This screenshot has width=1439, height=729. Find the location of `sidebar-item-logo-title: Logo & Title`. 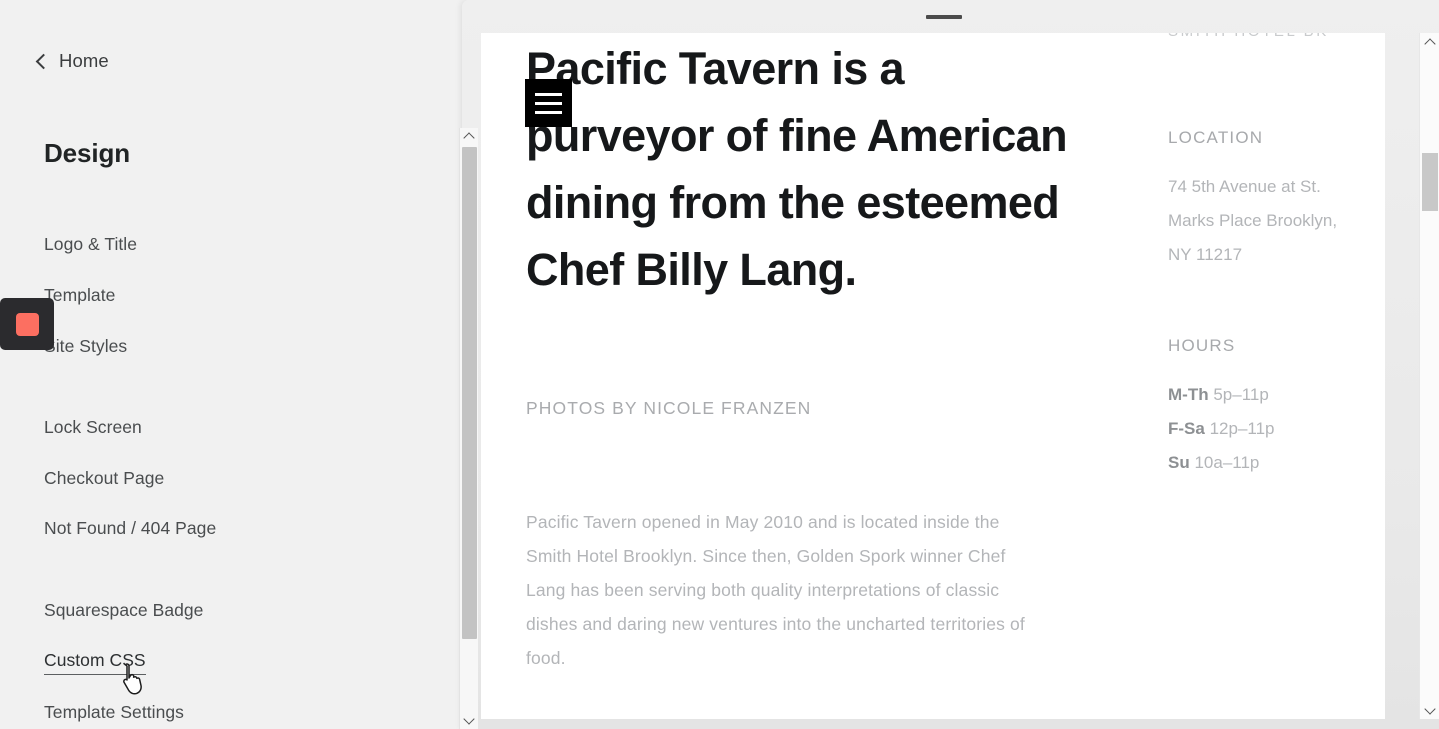

sidebar-item-logo-title: Logo & Title is located at coordinates (90, 244).